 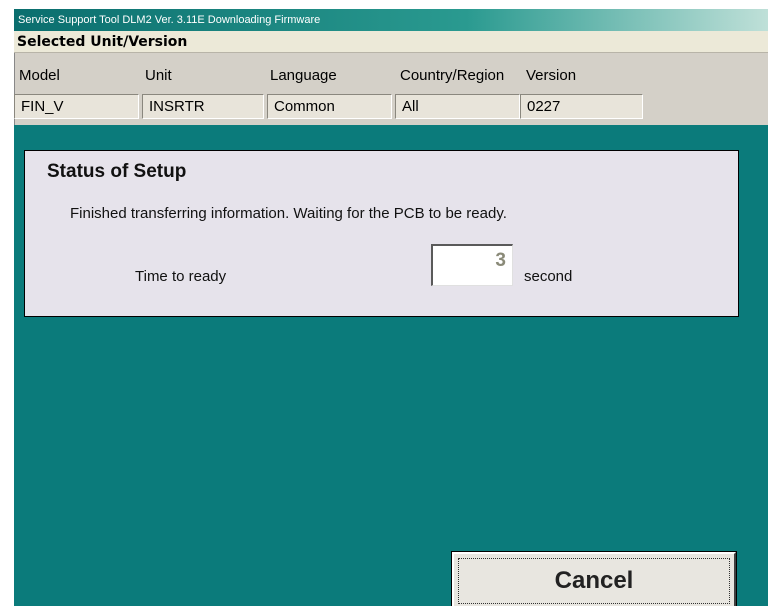 I want to click on time-unit-label: second, so click(x=548, y=276).